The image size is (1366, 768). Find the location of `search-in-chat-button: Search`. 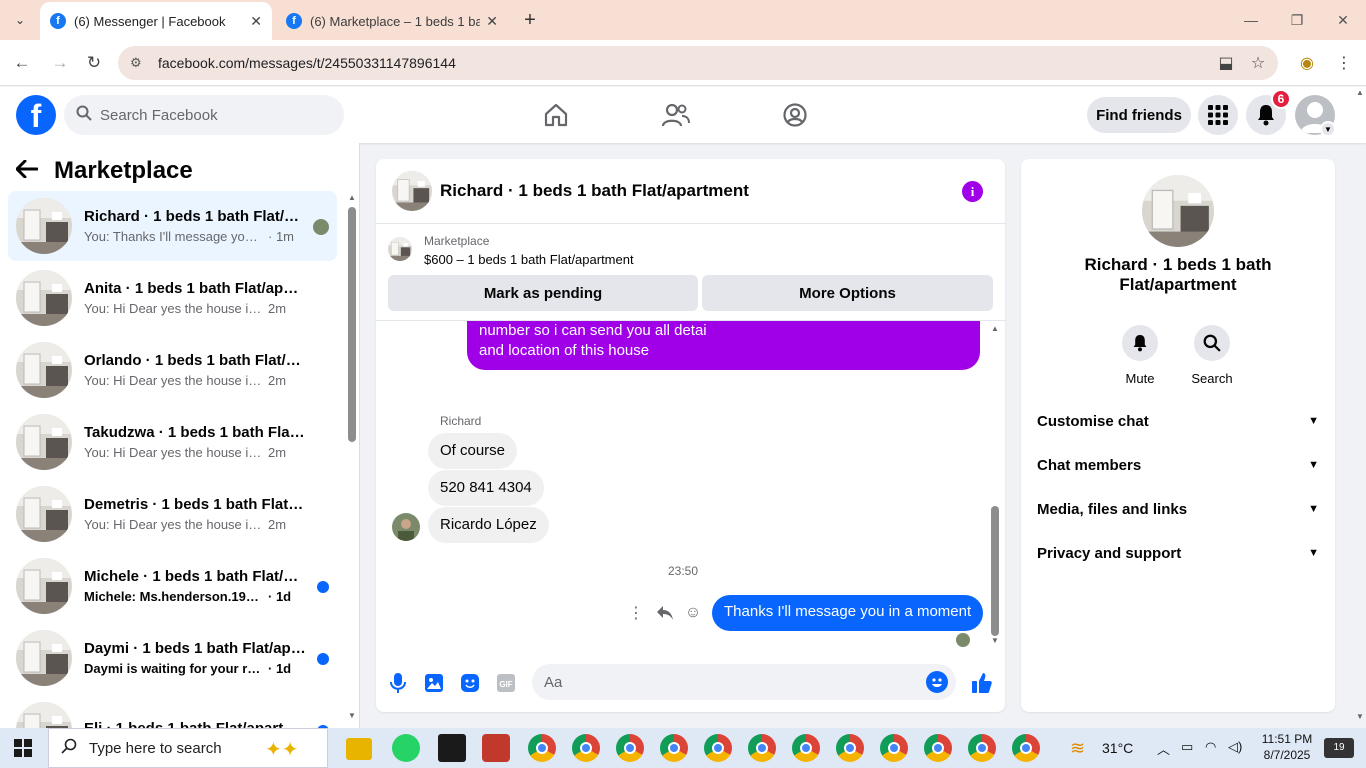

search-in-chat-button: Search is located at coordinates (1212, 355).